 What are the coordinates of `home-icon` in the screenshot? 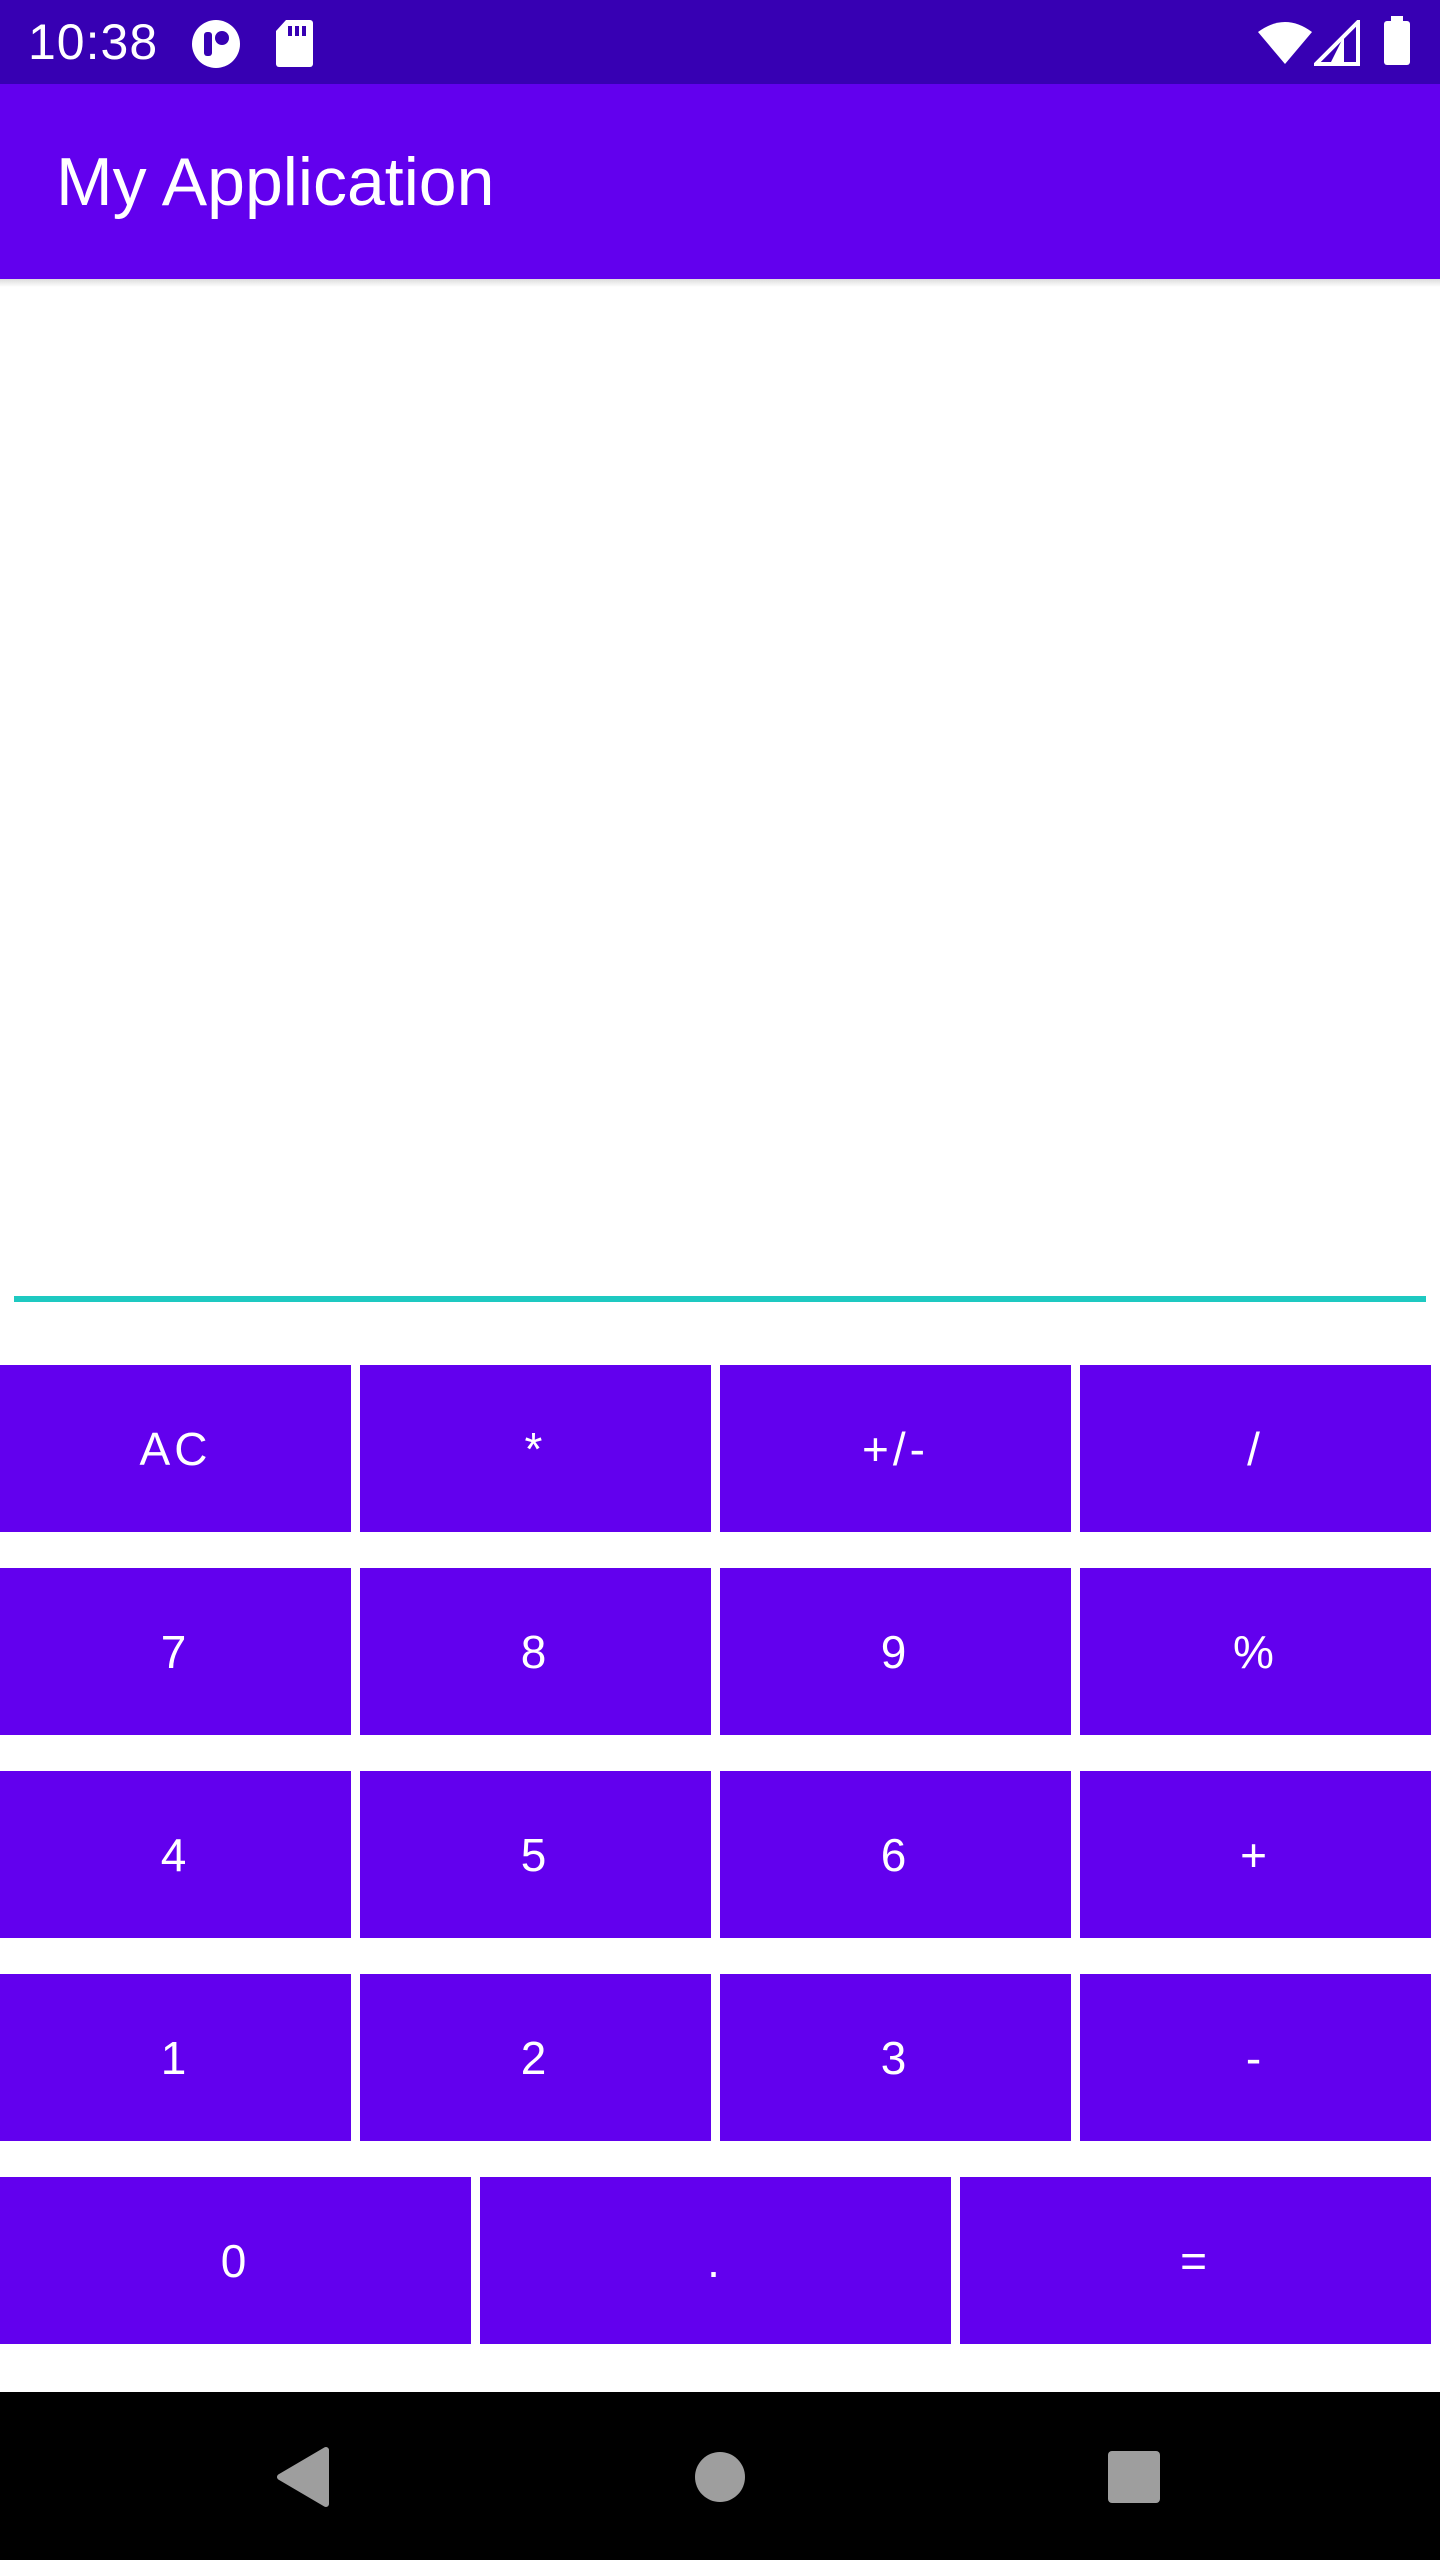 It's located at (720, 2477).